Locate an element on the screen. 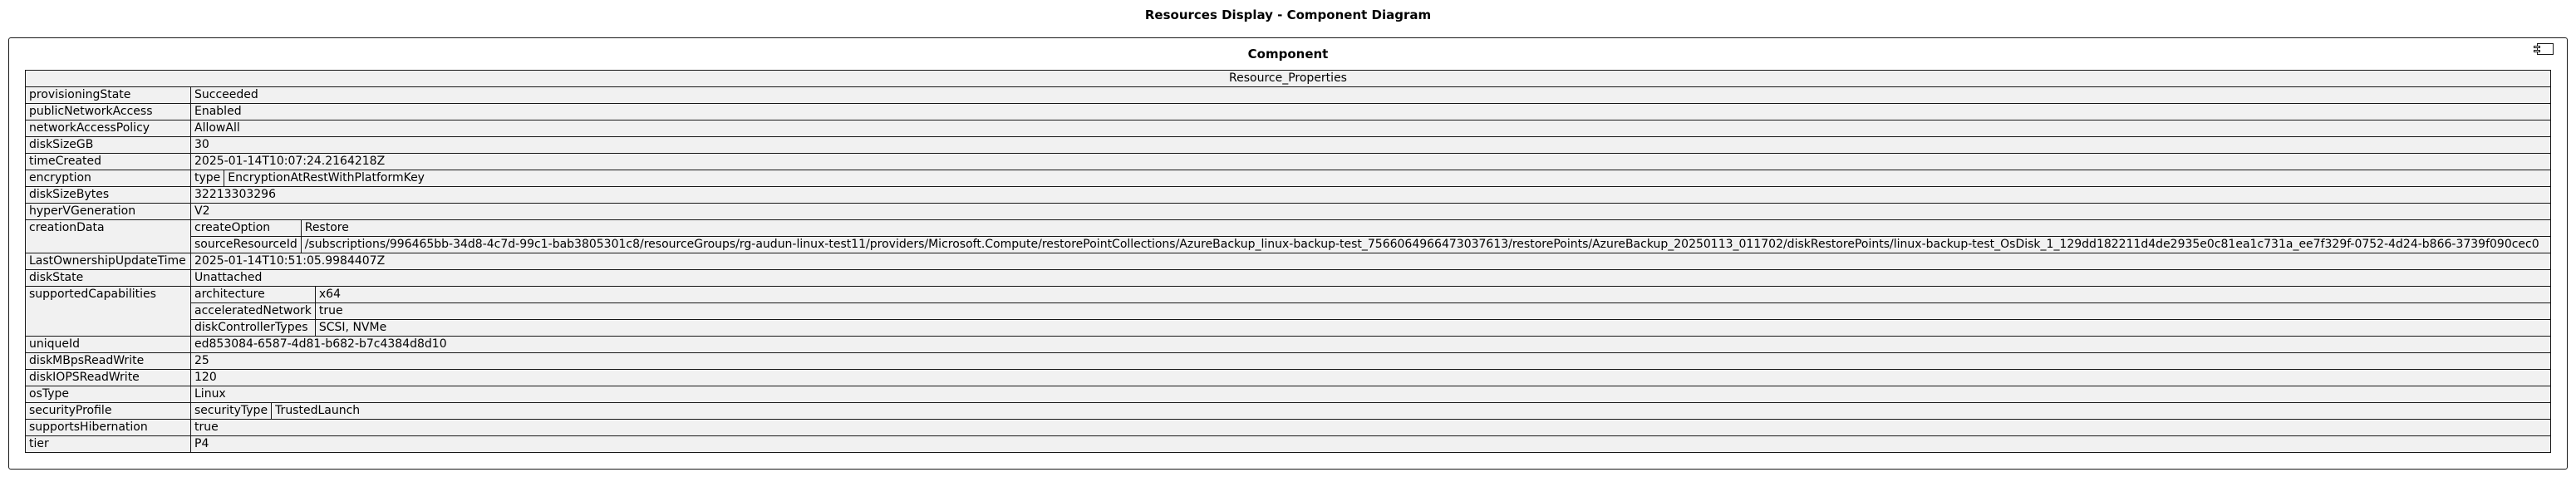 The image size is (2576, 477). property-key: LastOwnershipUpdateTime is located at coordinates (108, 261).